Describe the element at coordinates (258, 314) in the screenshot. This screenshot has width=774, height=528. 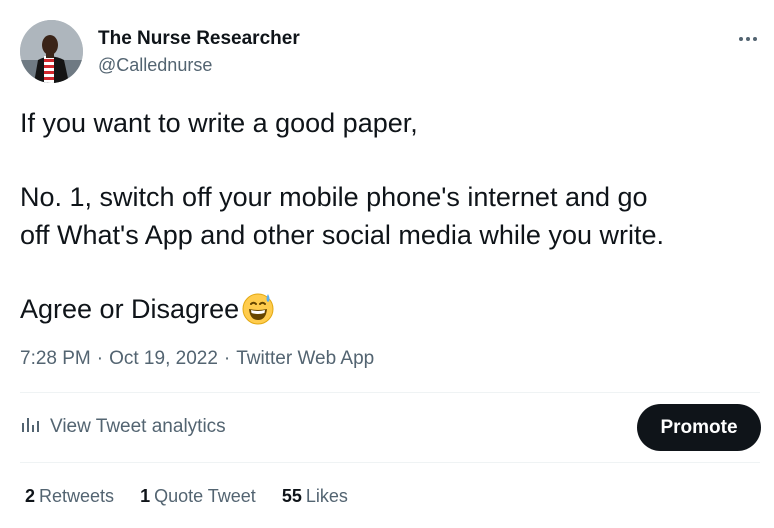
I see `grinning-face-with-sweat-icon` at that location.